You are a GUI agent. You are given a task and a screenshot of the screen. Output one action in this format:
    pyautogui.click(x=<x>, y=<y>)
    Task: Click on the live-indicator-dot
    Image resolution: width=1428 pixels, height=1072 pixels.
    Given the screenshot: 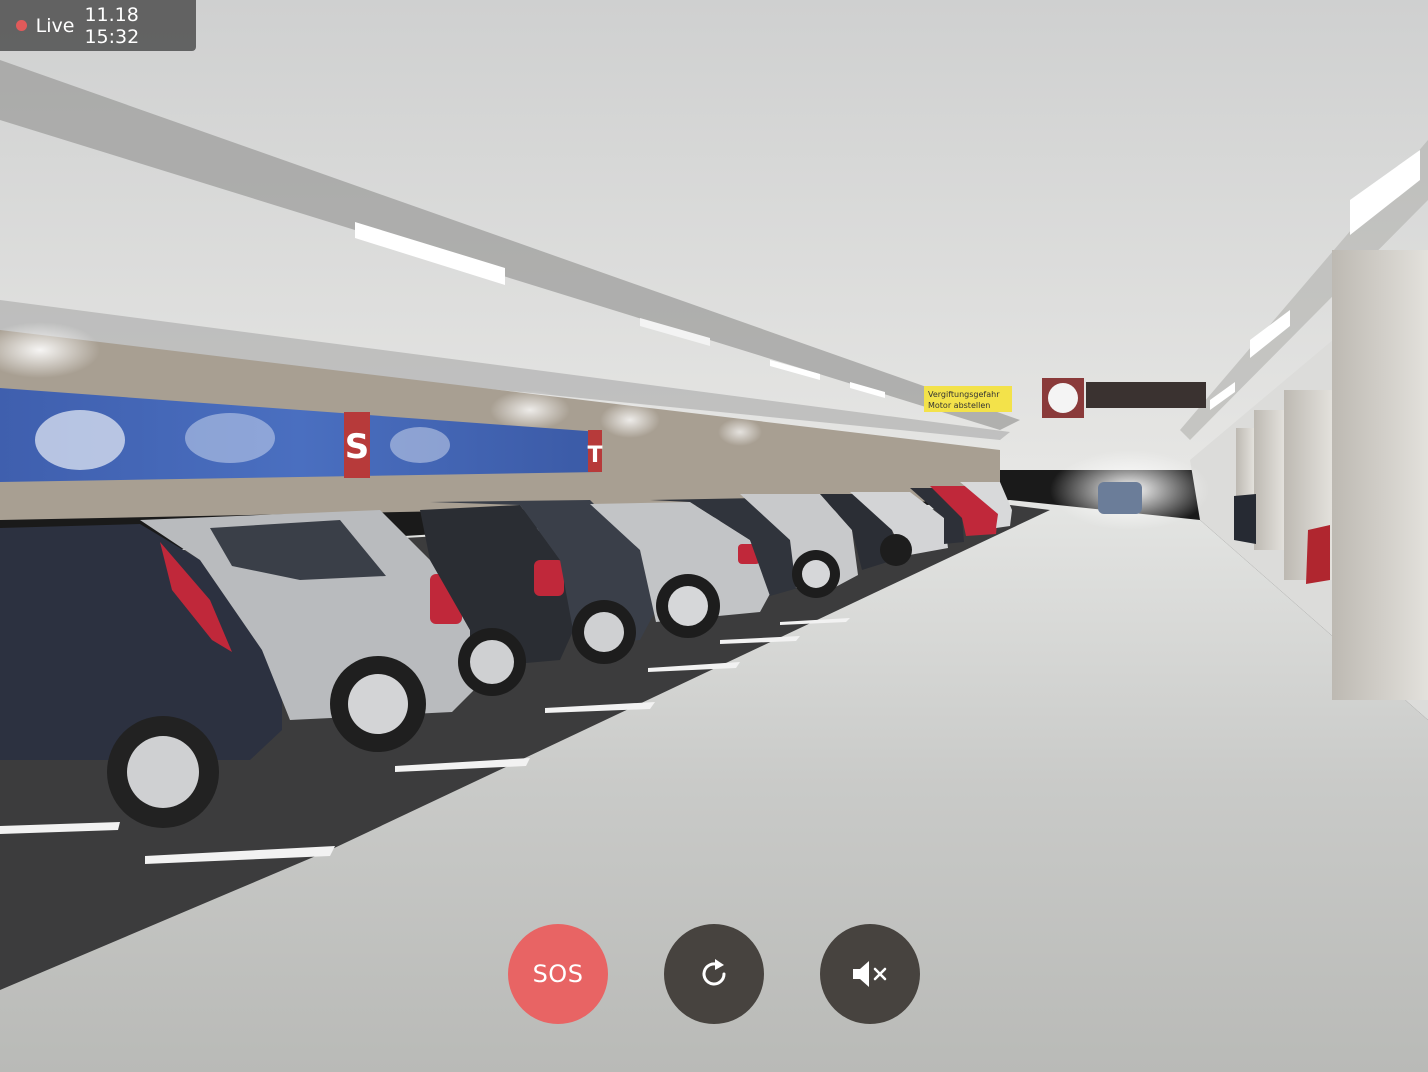 What is the action you would take?
    pyautogui.click(x=21, y=25)
    